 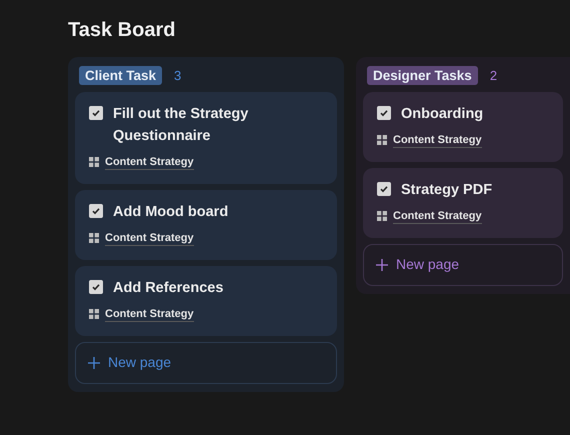 I want to click on task-card: Onboarding Content Strategy, so click(x=463, y=127).